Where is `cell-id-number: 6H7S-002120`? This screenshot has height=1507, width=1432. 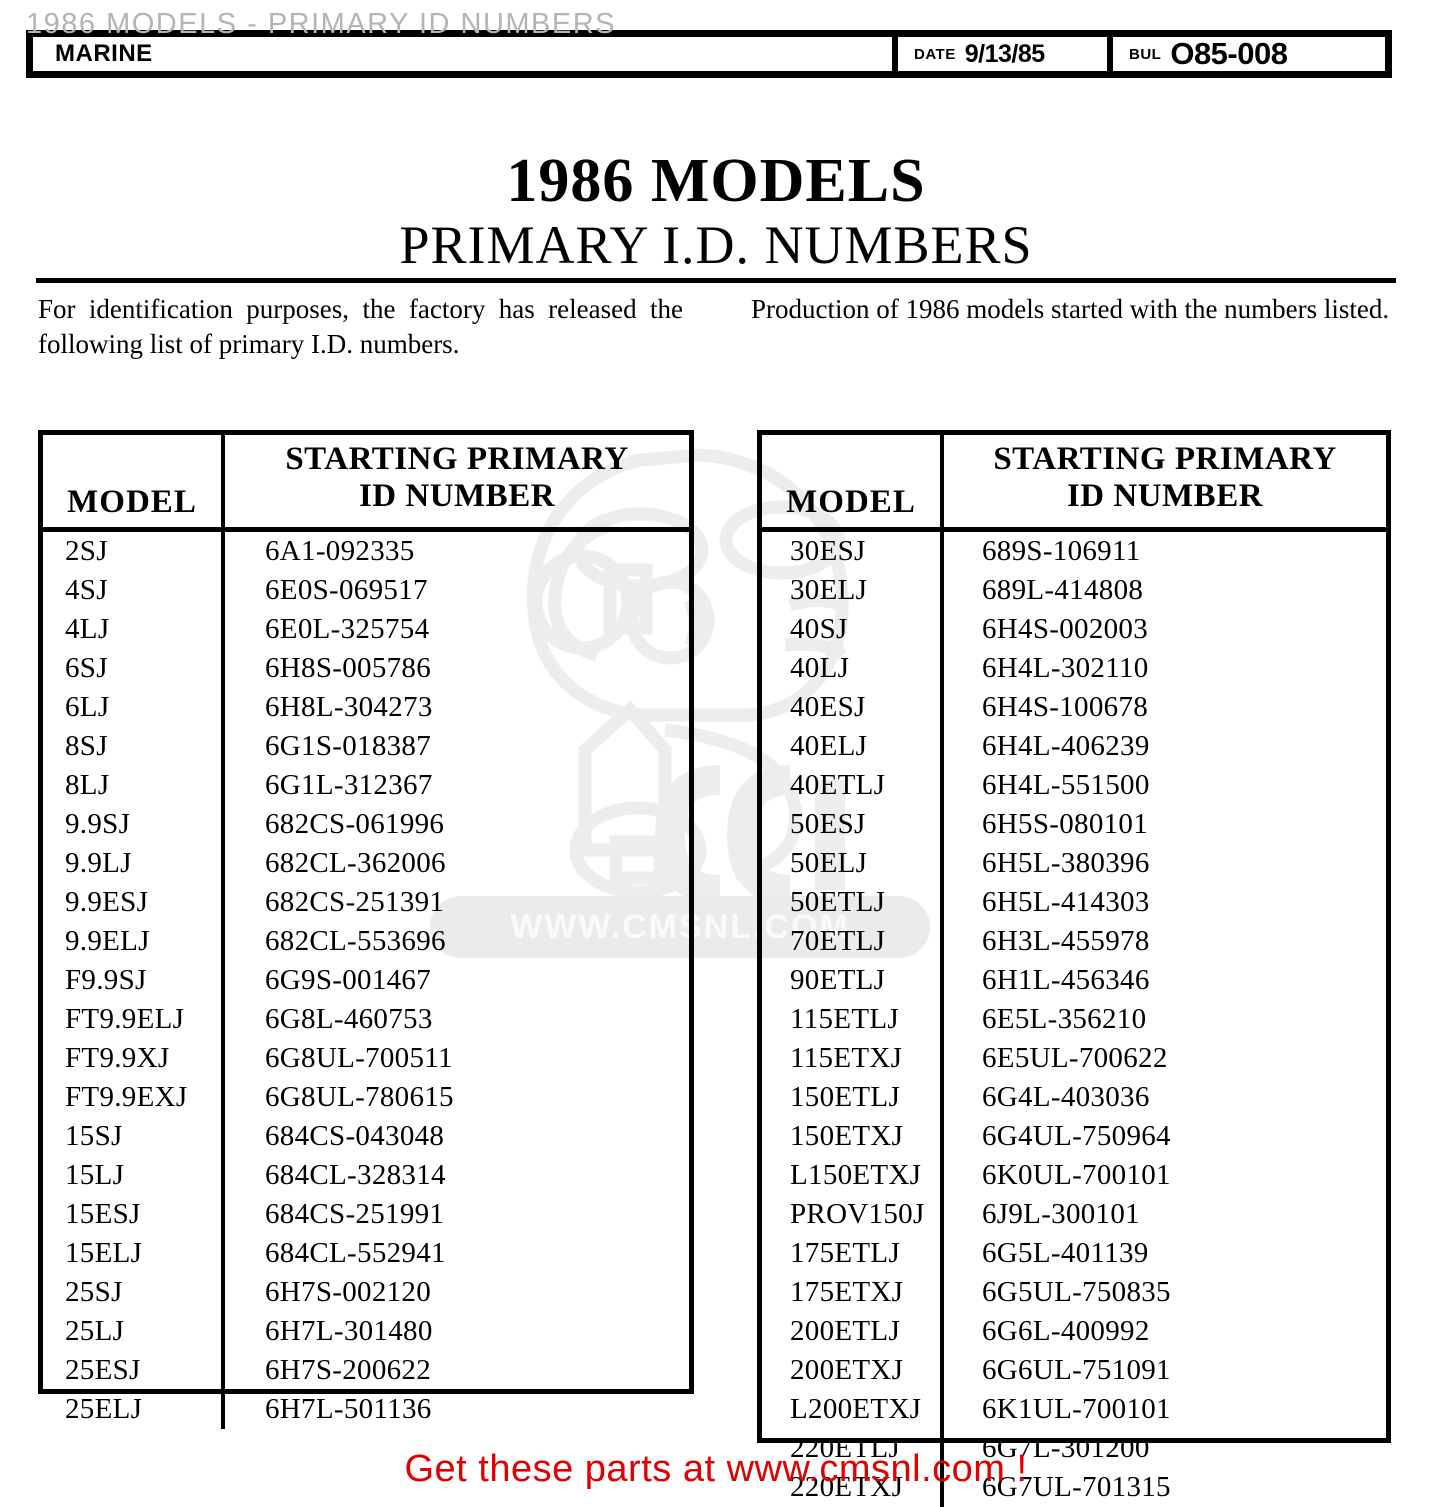
cell-id-number: 6H7S-002120 is located at coordinates (348, 1292).